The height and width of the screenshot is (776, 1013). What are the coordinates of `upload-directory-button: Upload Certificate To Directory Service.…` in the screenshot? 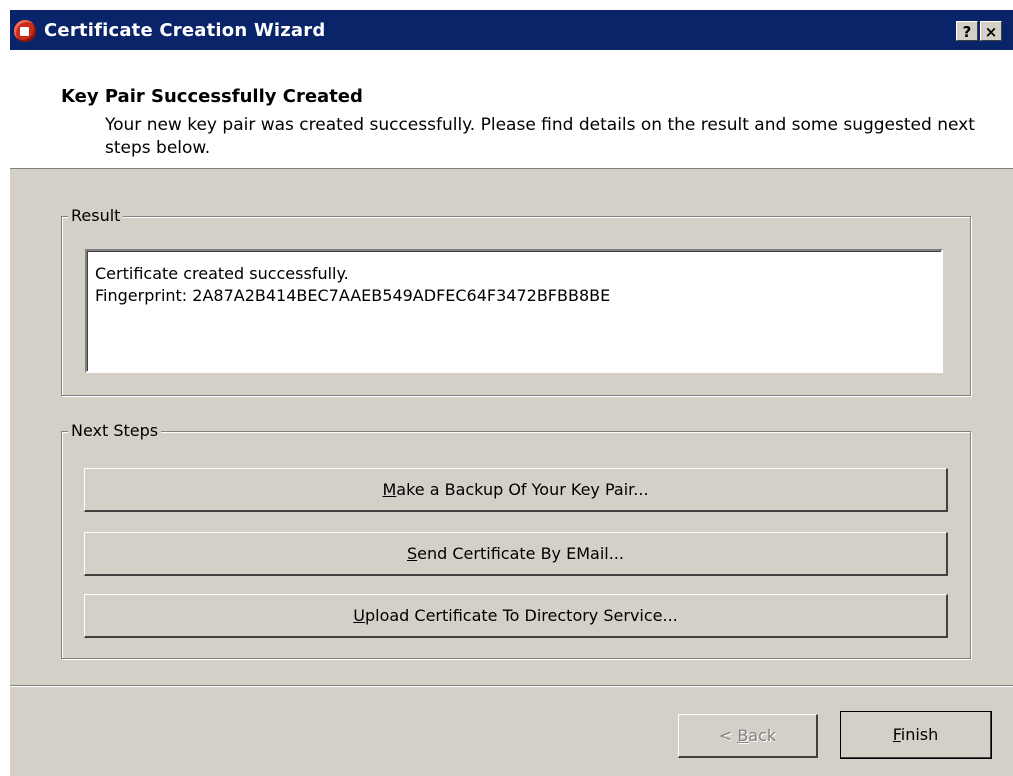 It's located at (516, 616).